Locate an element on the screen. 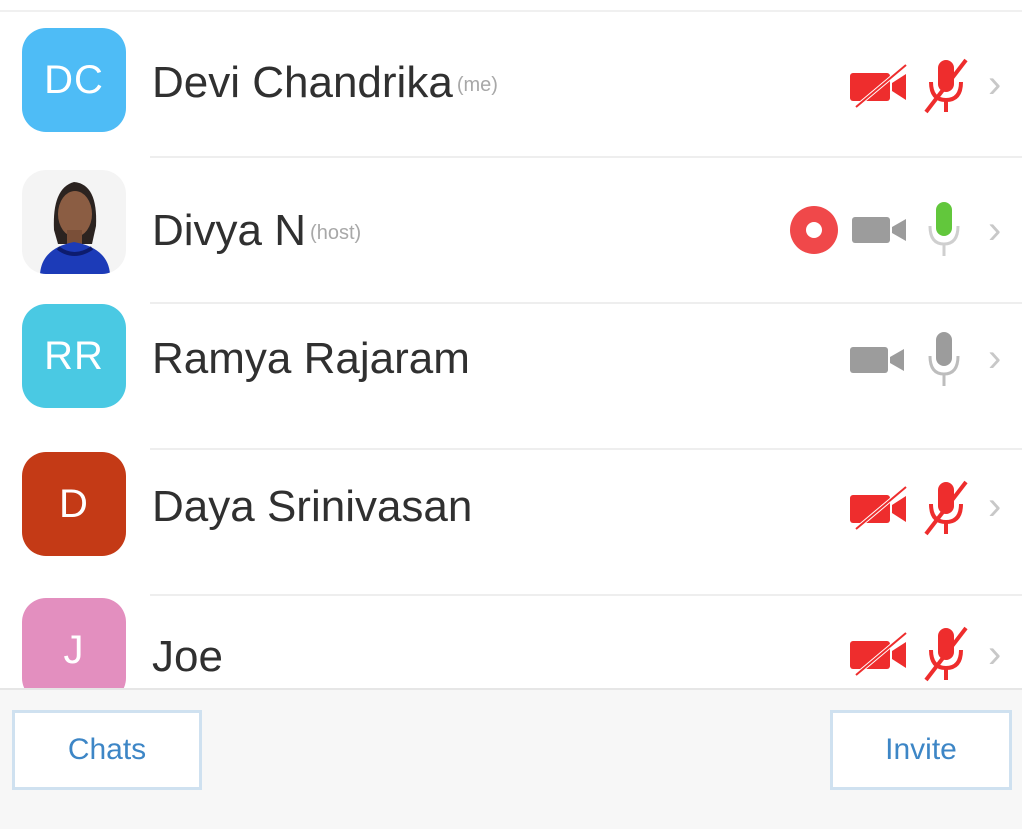 The width and height of the screenshot is (1022, 829). avatar: DC is located at coordinates (74, 80).